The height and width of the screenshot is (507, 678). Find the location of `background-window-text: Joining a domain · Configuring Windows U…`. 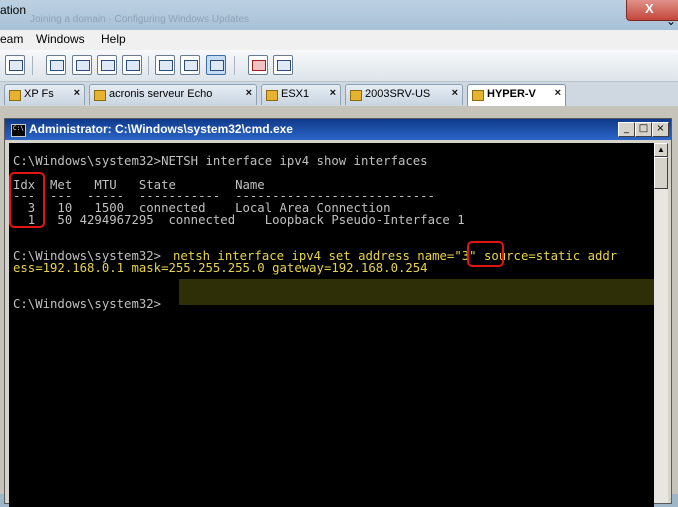

background-window-text: Joining a domain · Configuring Windows U… is located at coordinates (140, 19).